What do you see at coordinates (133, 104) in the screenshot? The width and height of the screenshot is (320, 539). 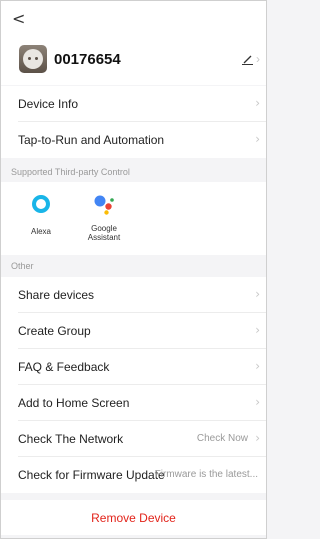 I see `device-info-row: Device Info ›` at bounding box center [133, 104].